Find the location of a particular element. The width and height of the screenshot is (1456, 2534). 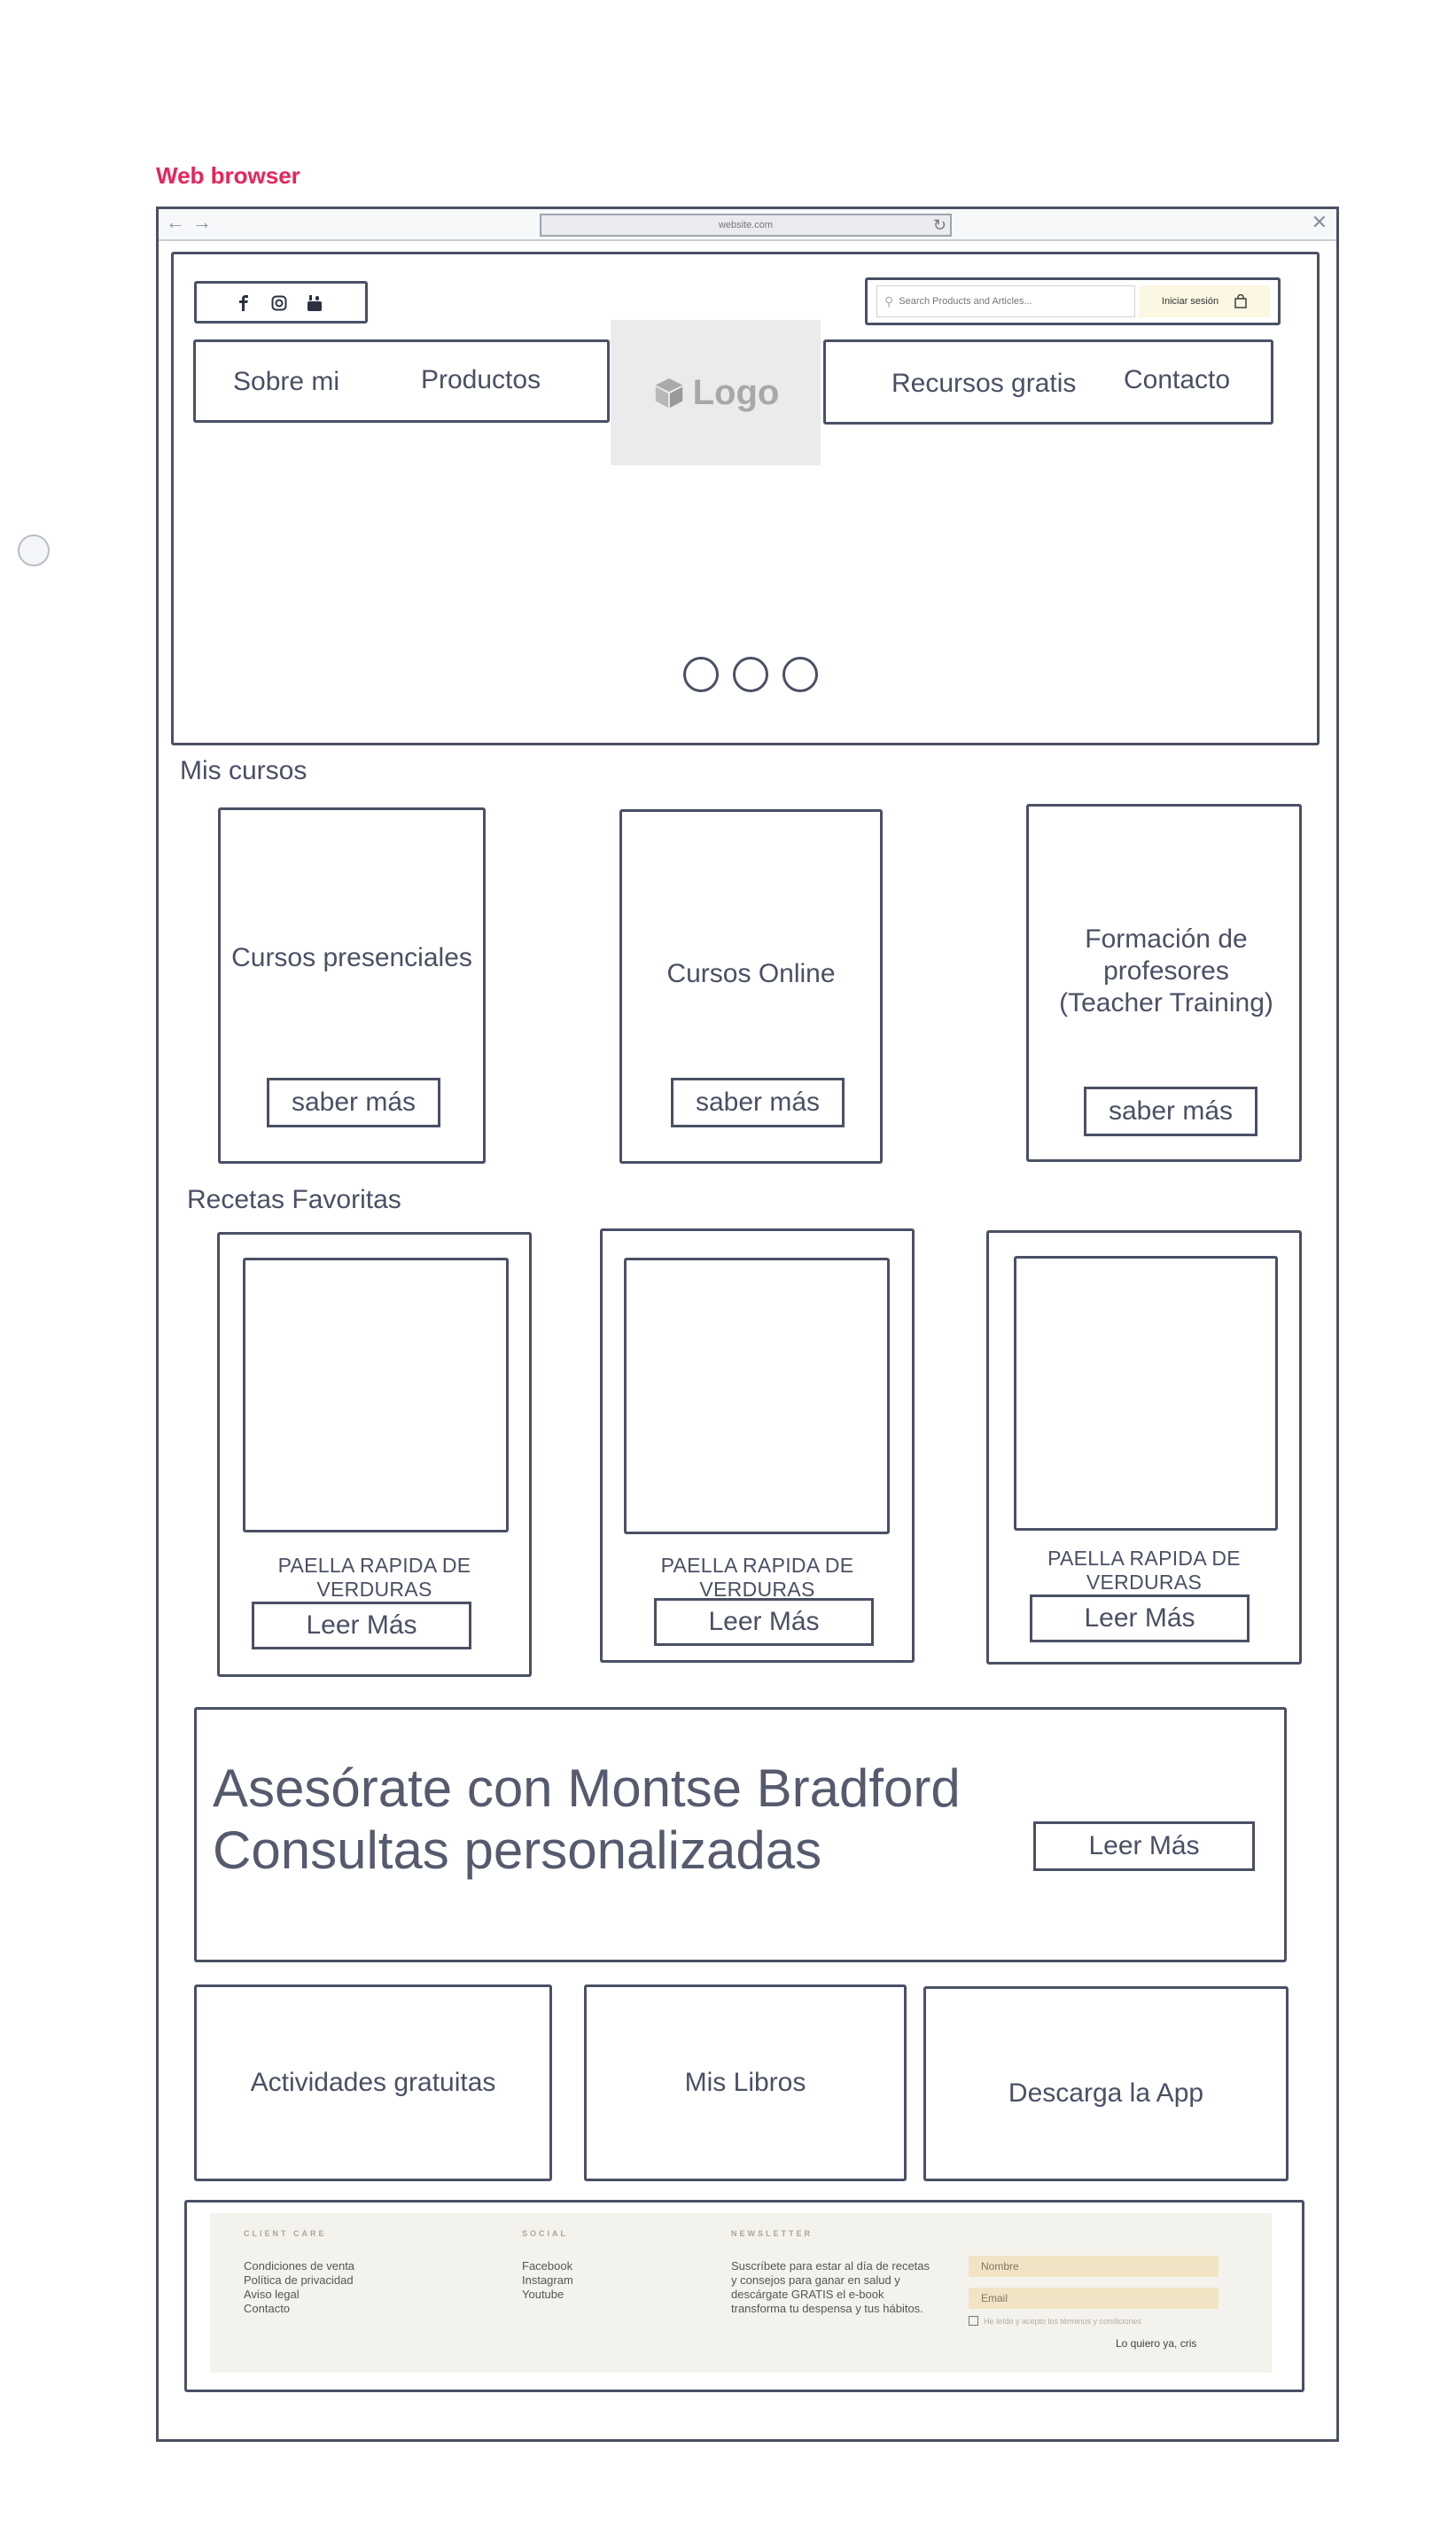

course-title: Cursos presenciales is located at coordinates (351, 957).